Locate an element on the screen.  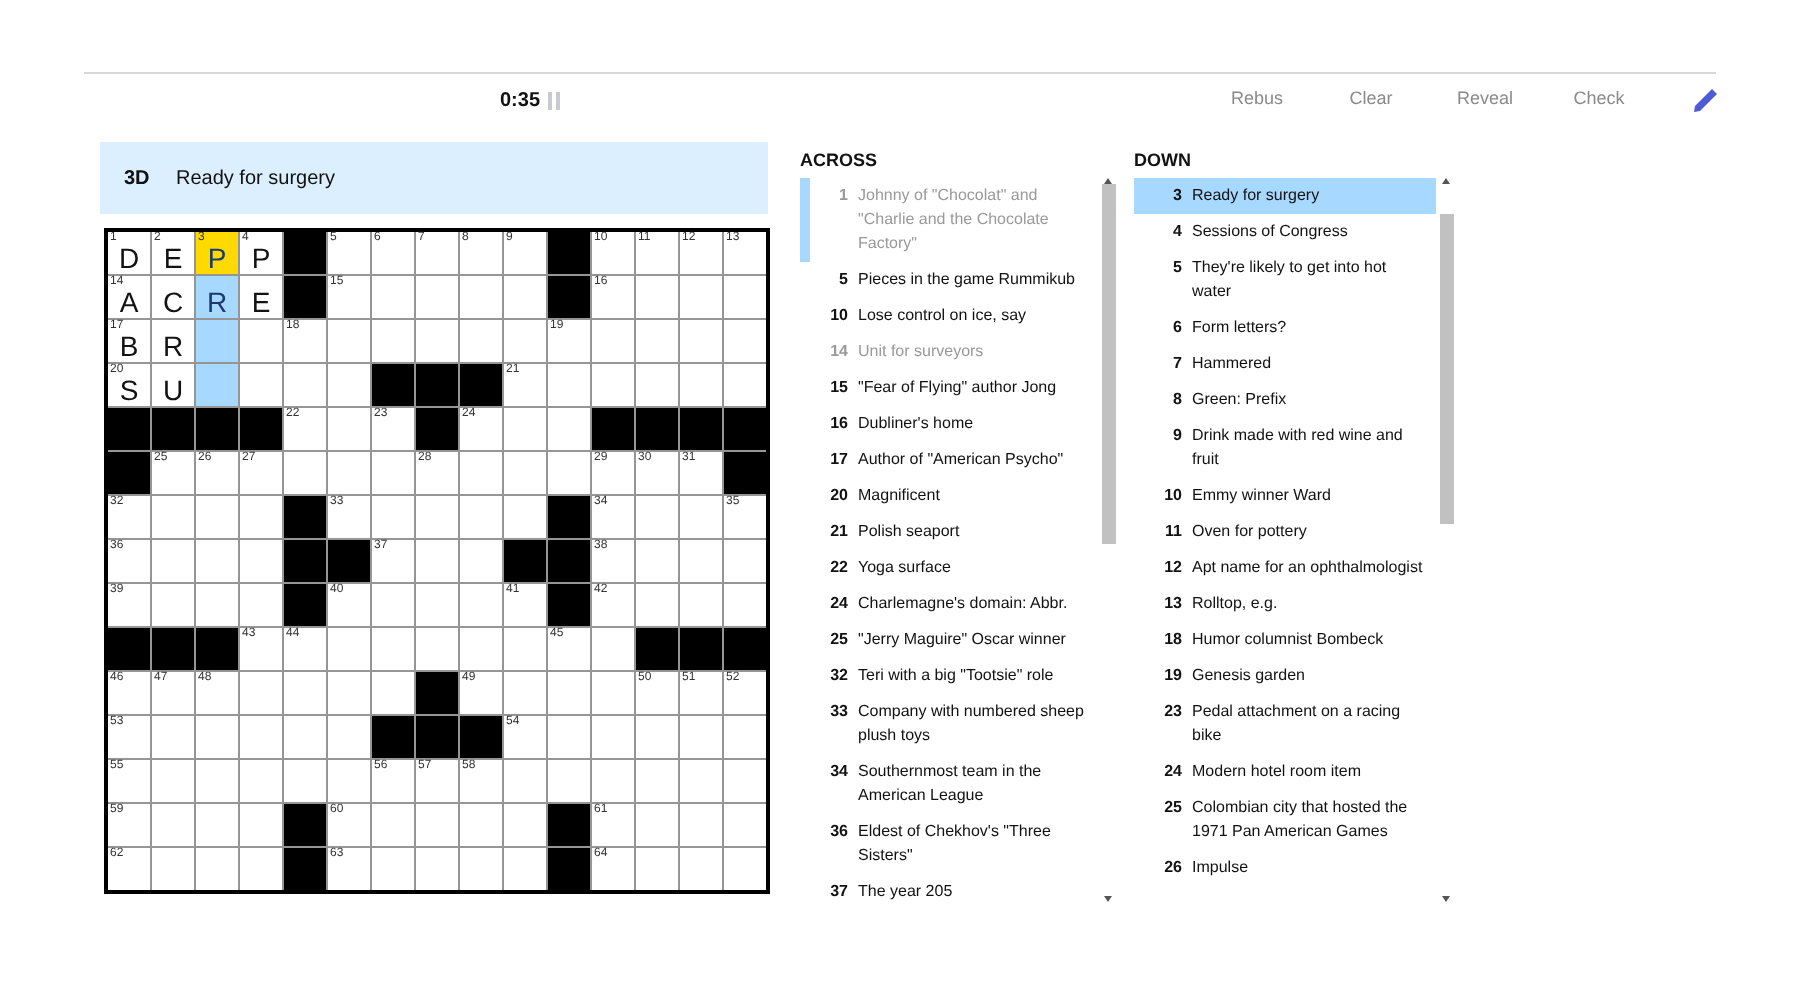
grid-cell: C is located at coordinates (173, 297).